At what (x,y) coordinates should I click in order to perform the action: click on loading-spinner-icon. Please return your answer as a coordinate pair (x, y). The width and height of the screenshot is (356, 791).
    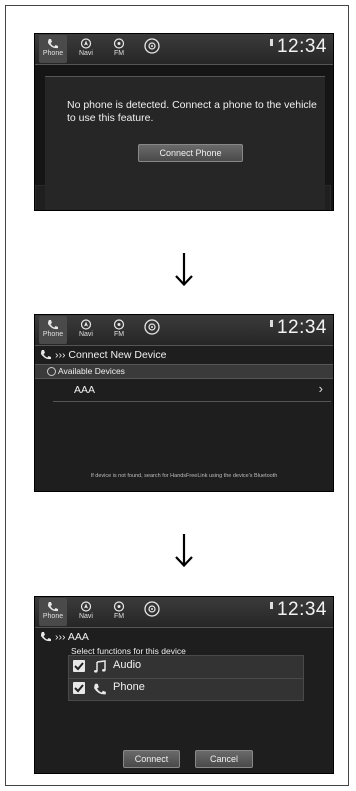
    Looking at the image, I should click on (51, 371).